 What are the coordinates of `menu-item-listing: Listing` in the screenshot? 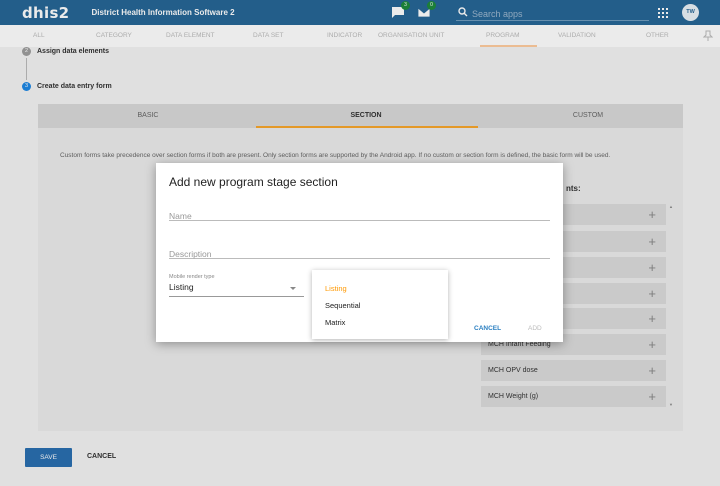 It's located at (336, 288).